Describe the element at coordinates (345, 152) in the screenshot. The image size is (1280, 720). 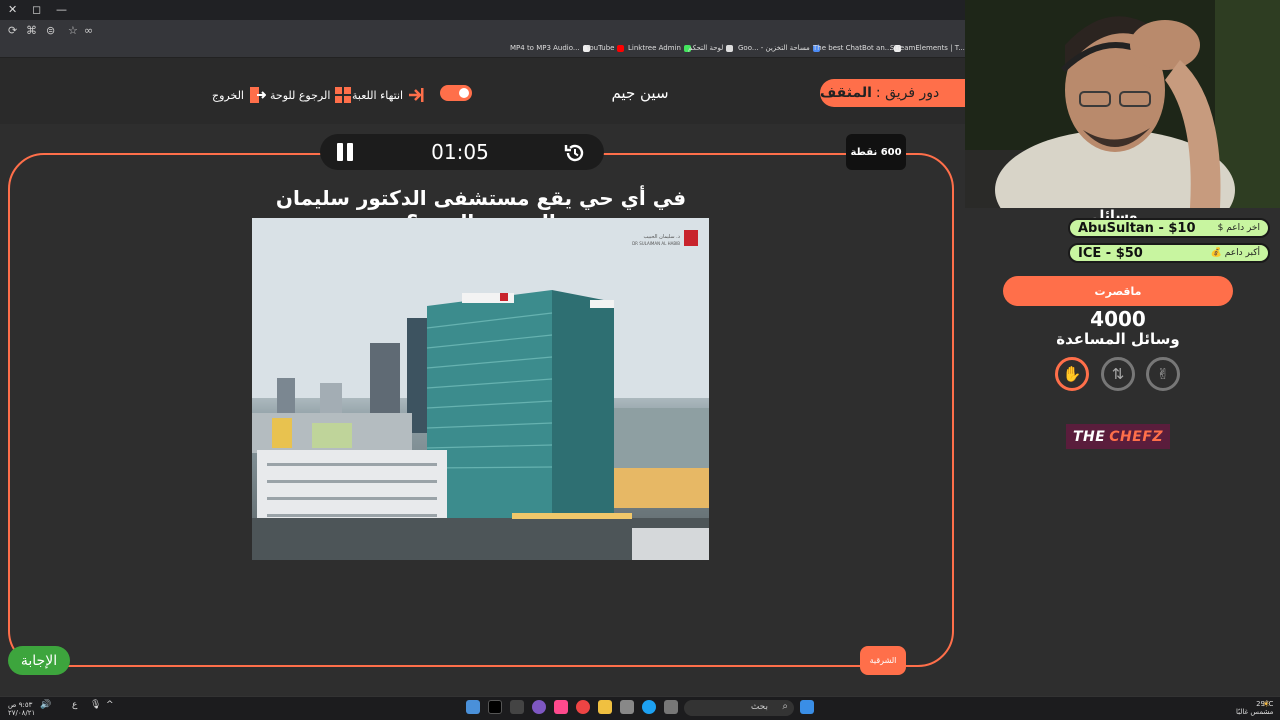
I see `pause-icon` at that location.